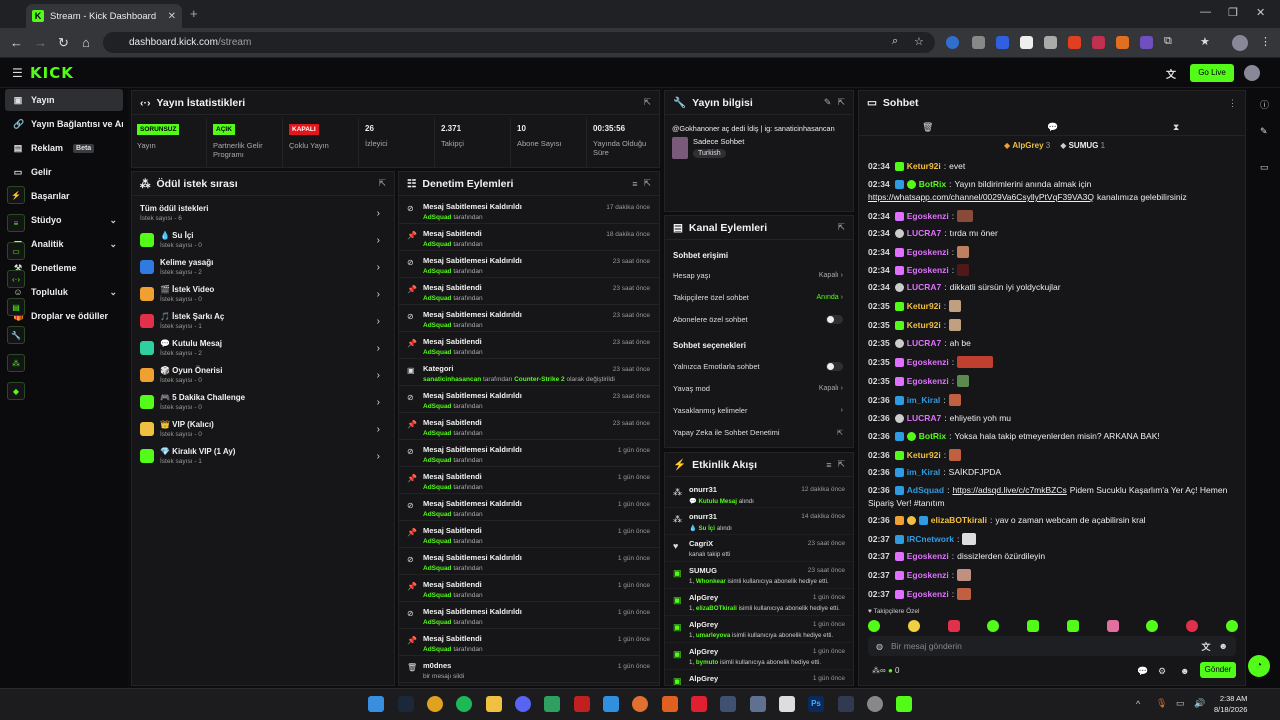  I want to click on browser-menu-icon: ⋮, so click(1265, 41).